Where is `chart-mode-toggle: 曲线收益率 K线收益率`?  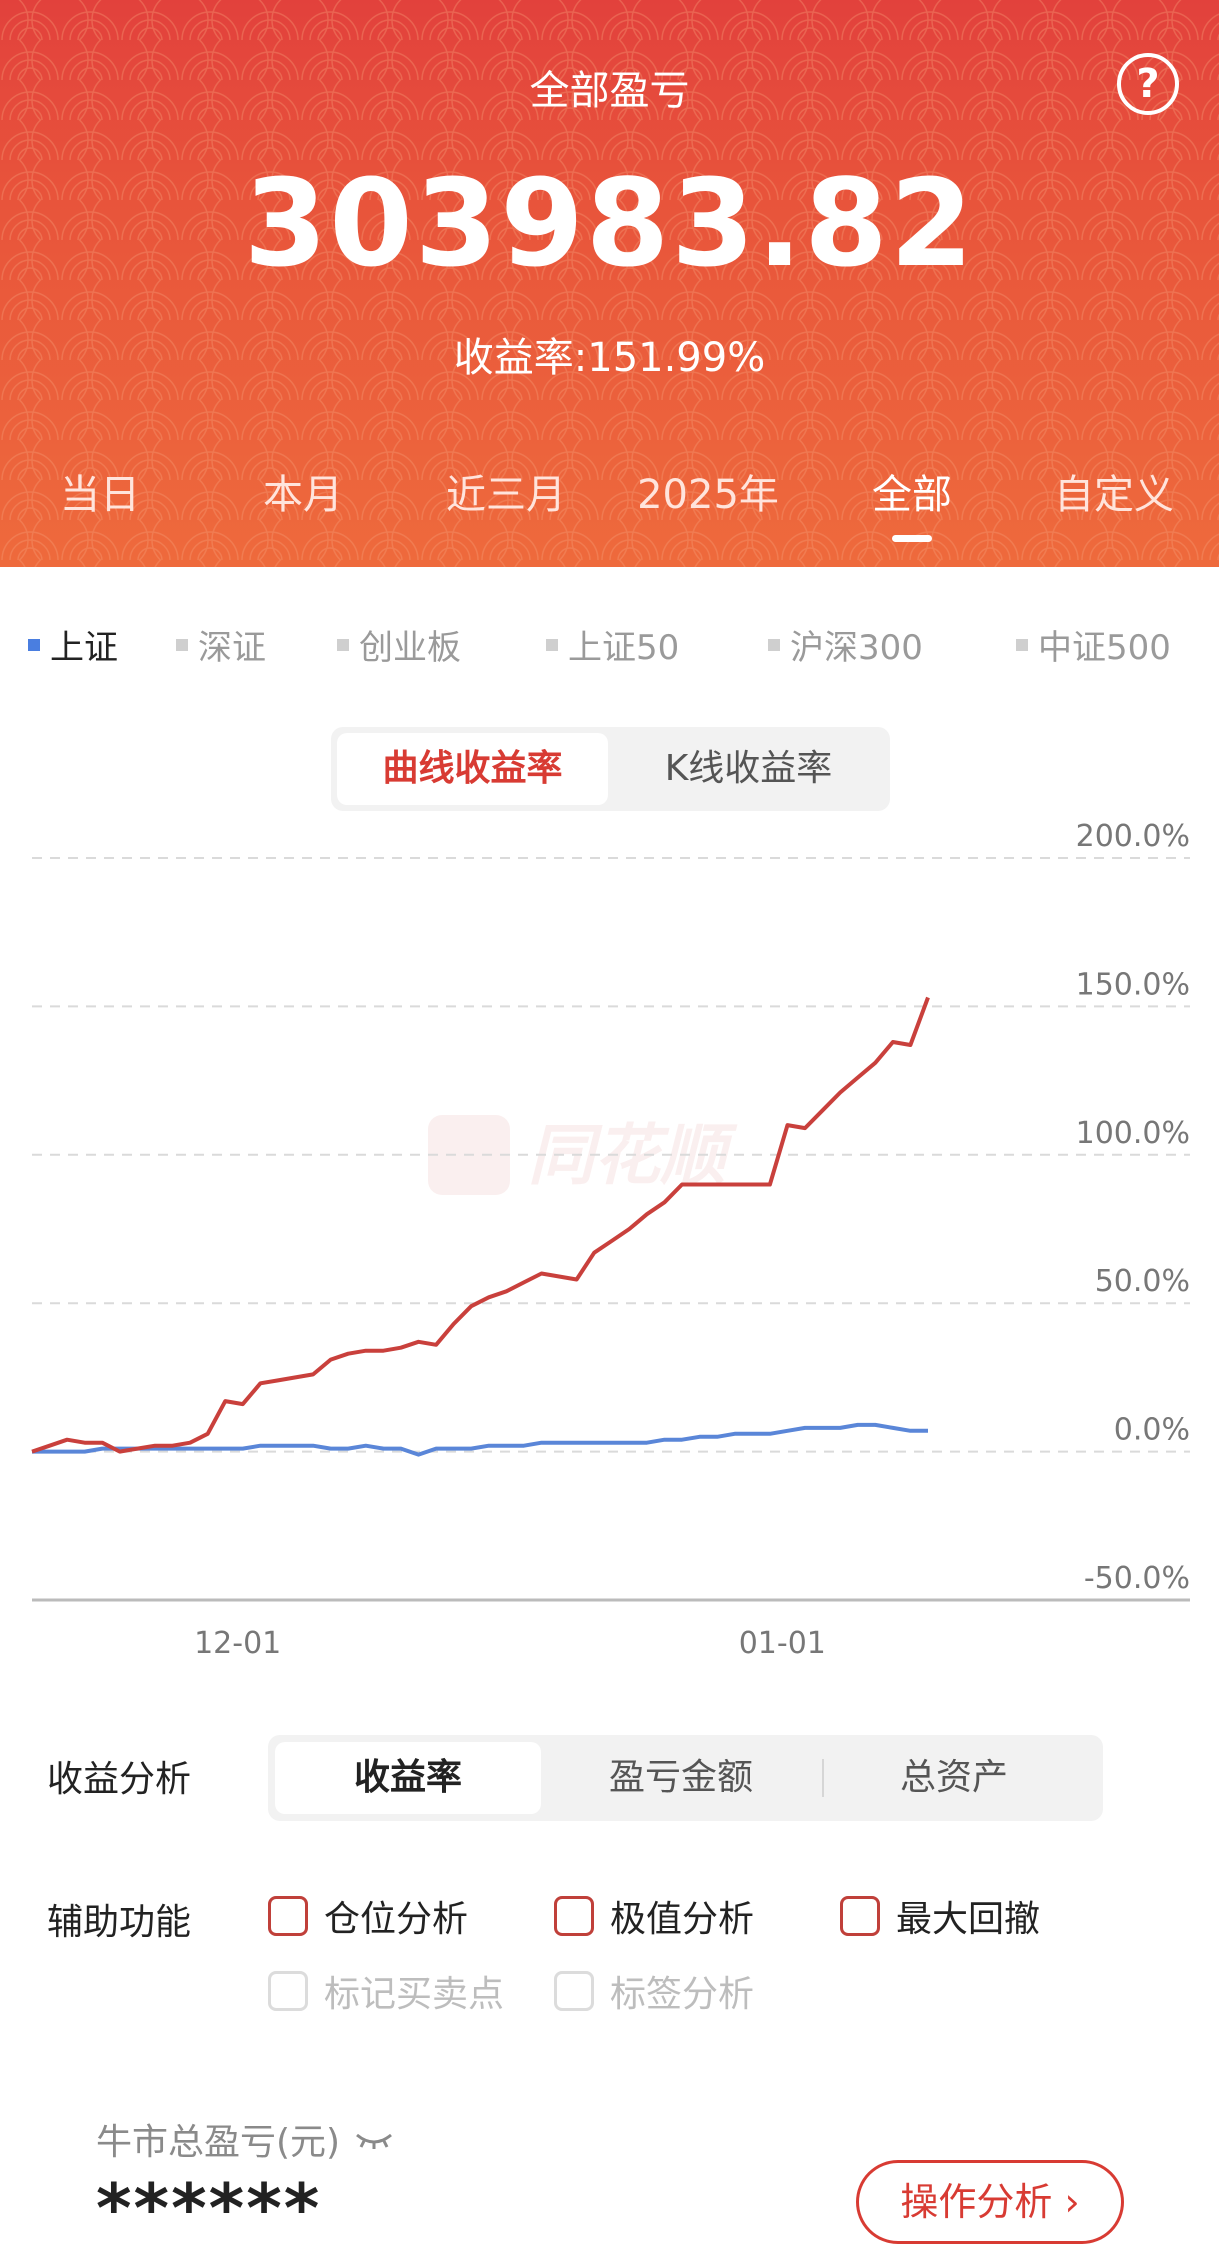 chart-mode-toggle: 曲线收益率 K线收益率 is located at coordinates (610, 769).